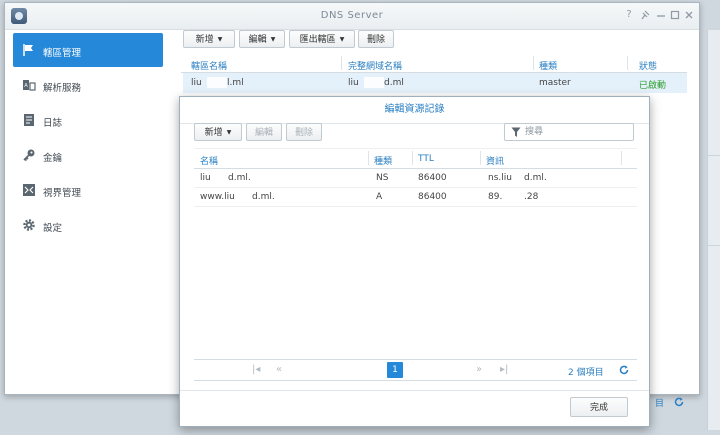  I want to click on edit-record-button: 編輯, so click(264, 132).